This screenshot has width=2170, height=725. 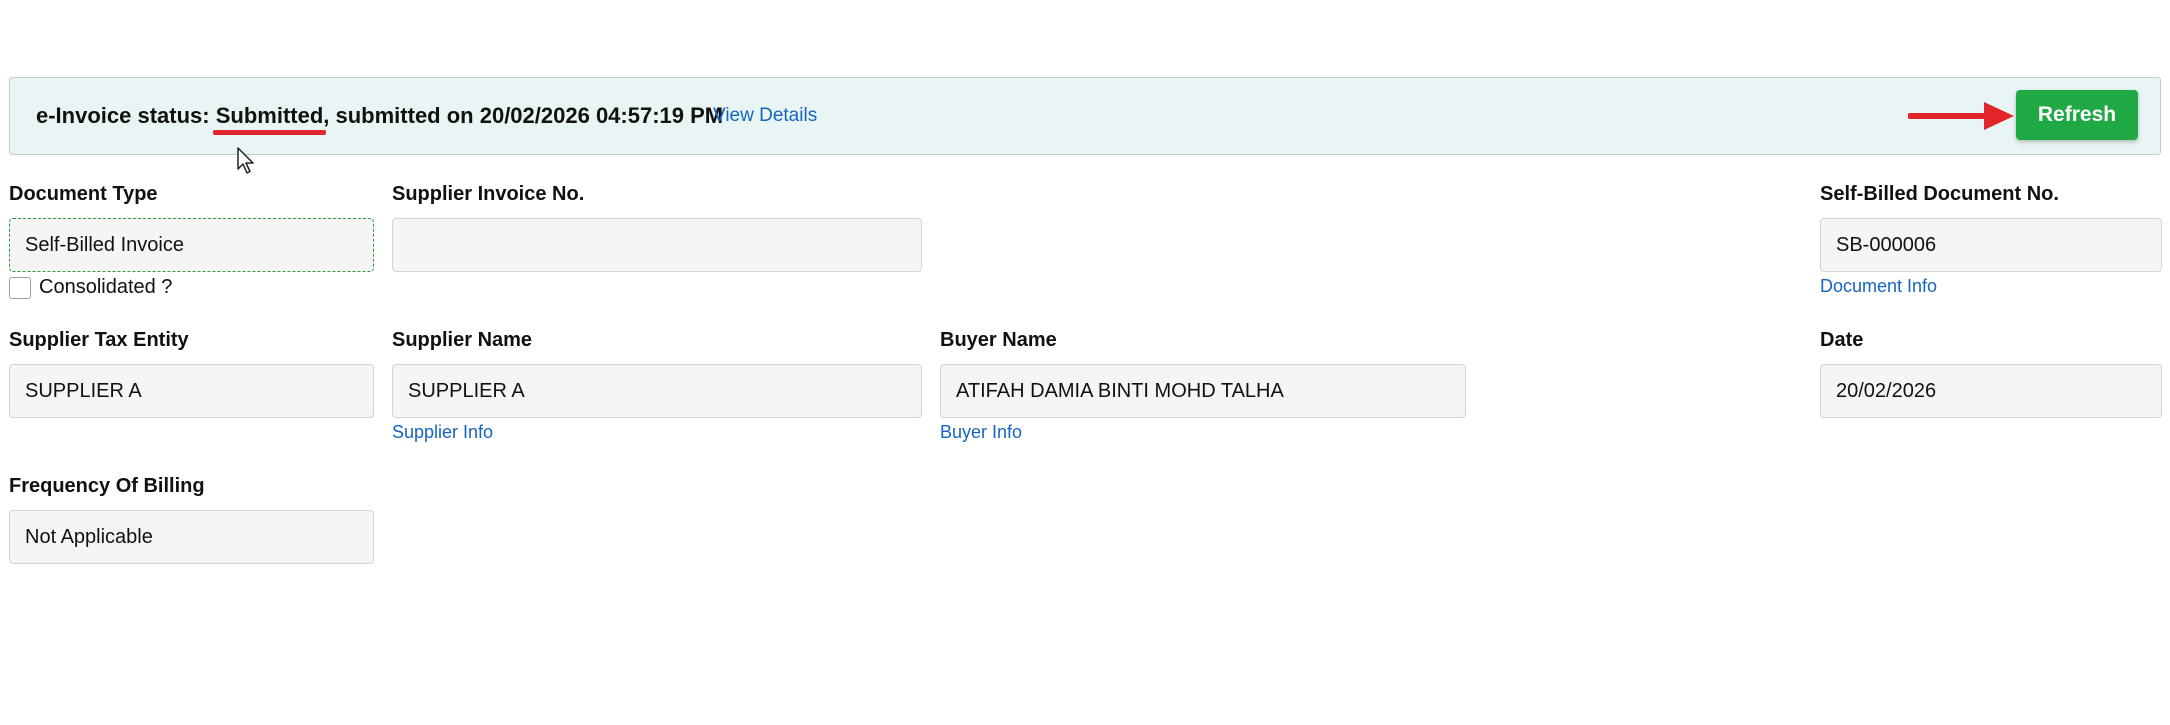 What do you see at coordinates (1991, 391) in the screenshot?
I see `date-field: 20/02/2026` at bounding box center [1991, 391].